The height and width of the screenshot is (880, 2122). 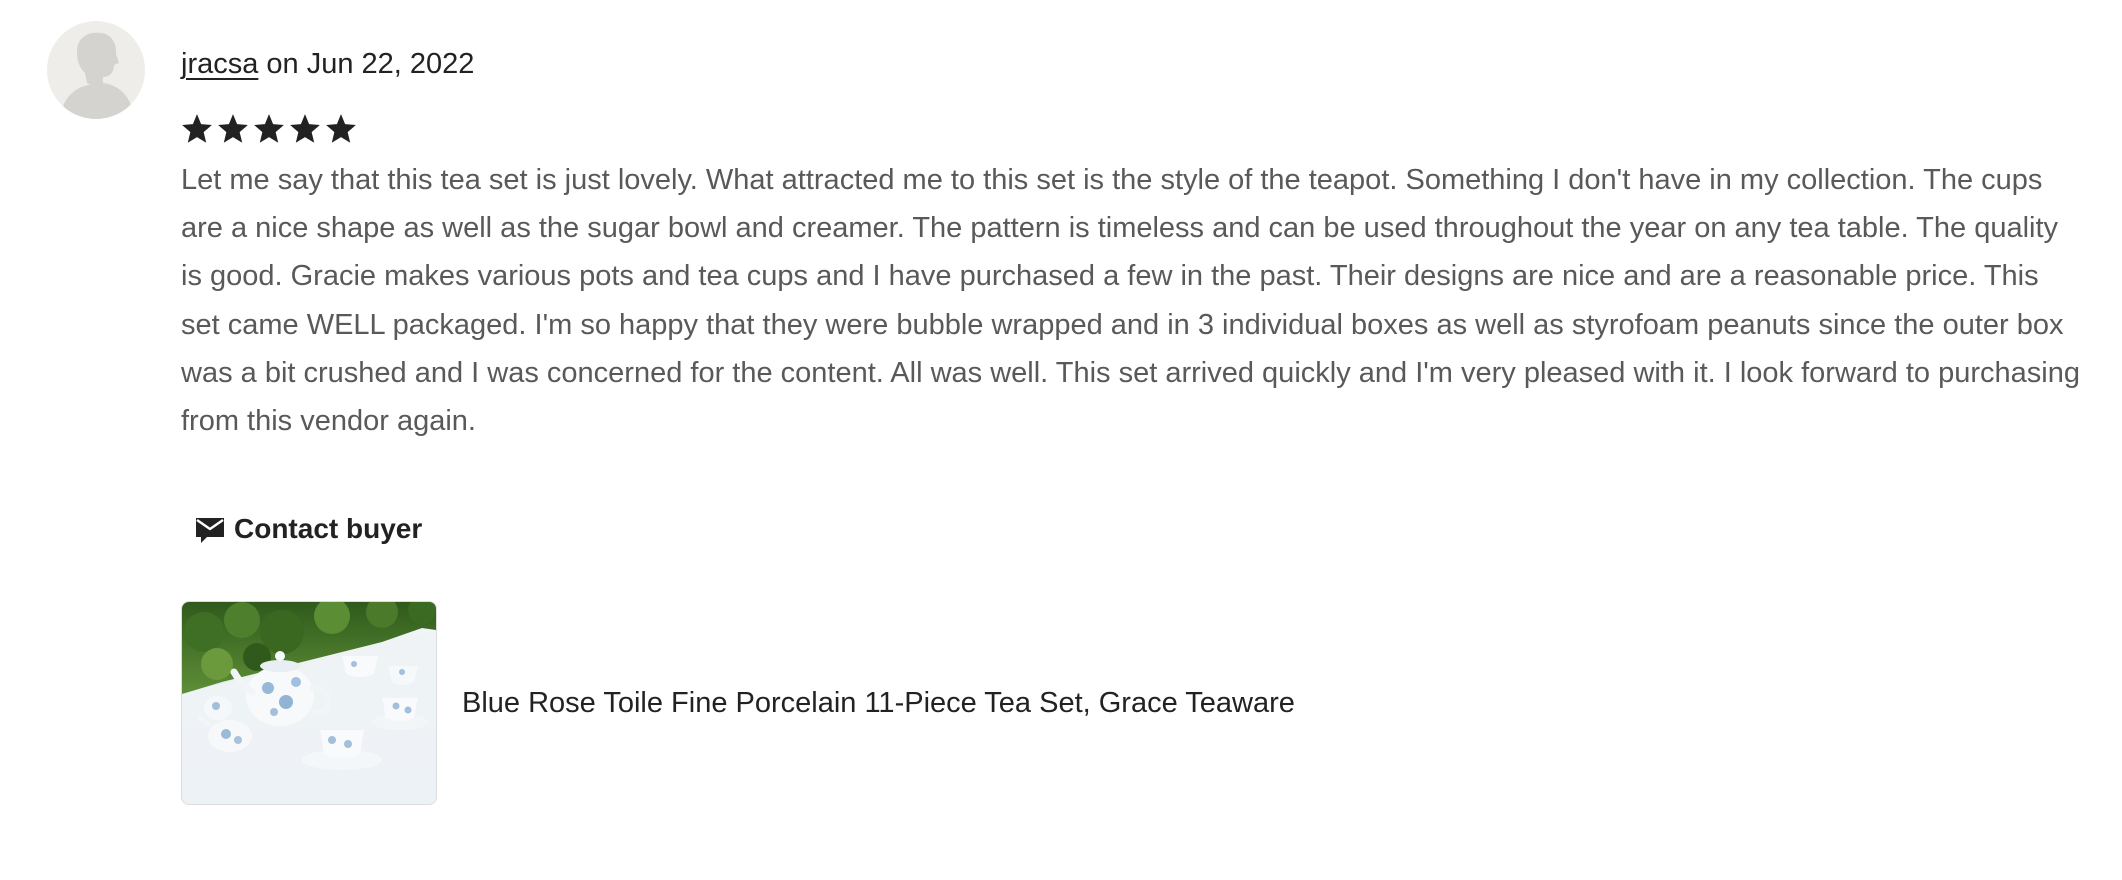 I want to click on review-meta: jracsa on Jun 22, 2022, so click(x=327, y=64).